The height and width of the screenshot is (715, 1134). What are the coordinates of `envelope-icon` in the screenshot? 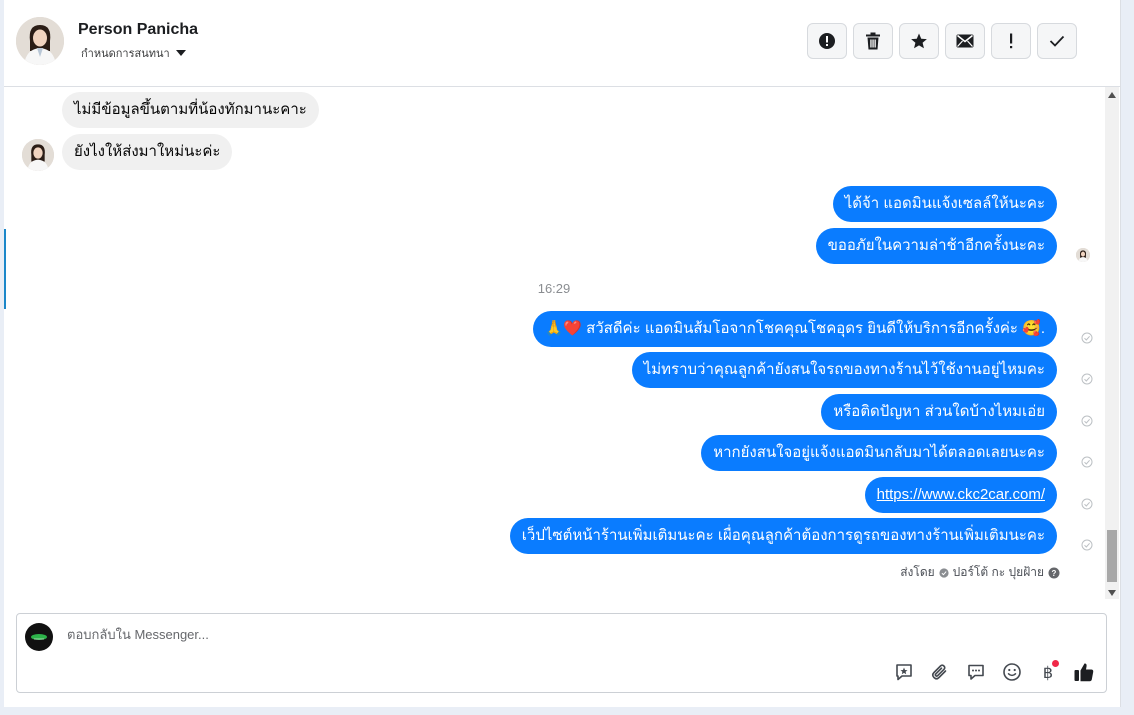 It's located at (965, 41).